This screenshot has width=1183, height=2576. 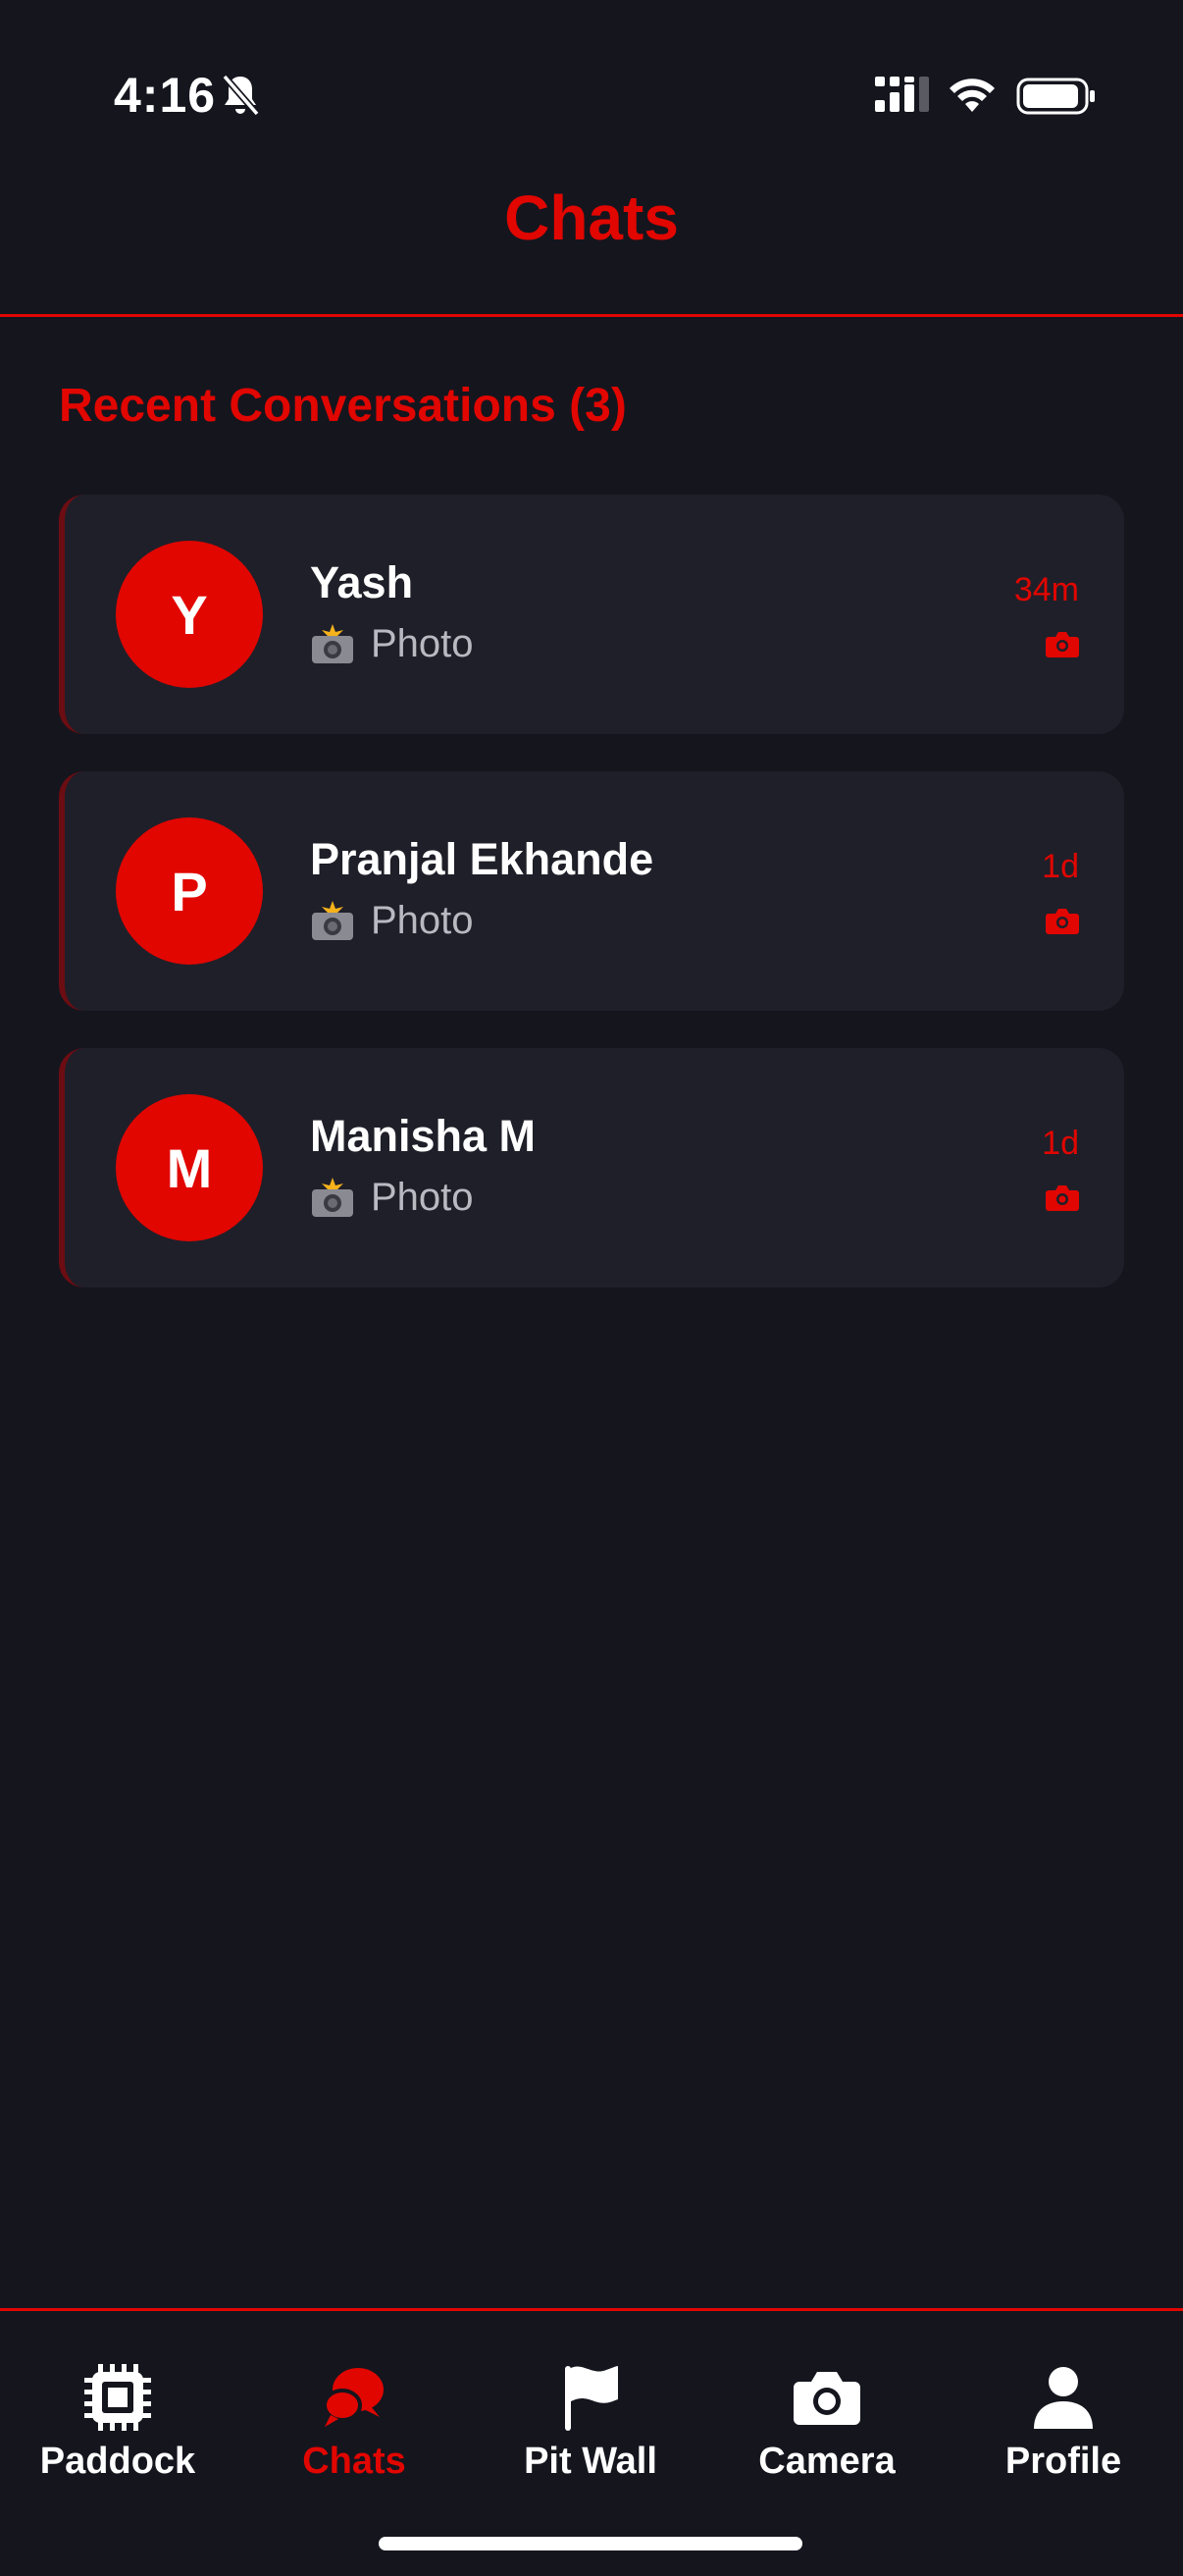 What do you see at coordinates (1055, 96) in the screenshot?
I see `battery-icon` at bounding box center [1055, 96].